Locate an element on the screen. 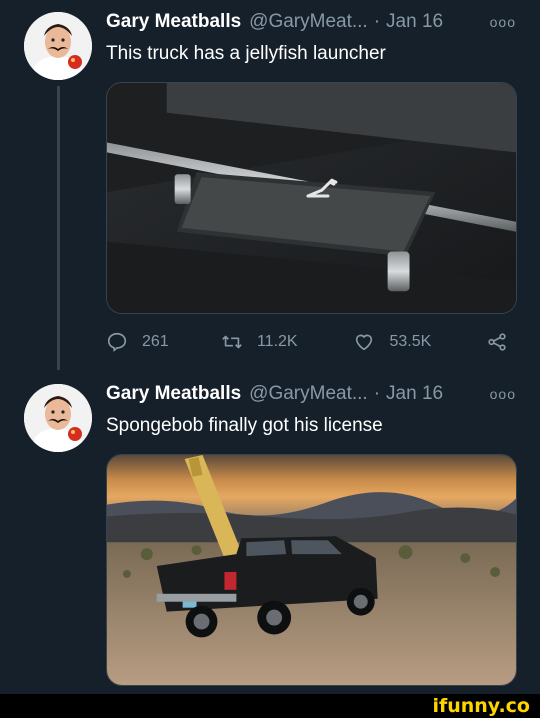  reply-button: 261 is located at coordinates (163, 342).